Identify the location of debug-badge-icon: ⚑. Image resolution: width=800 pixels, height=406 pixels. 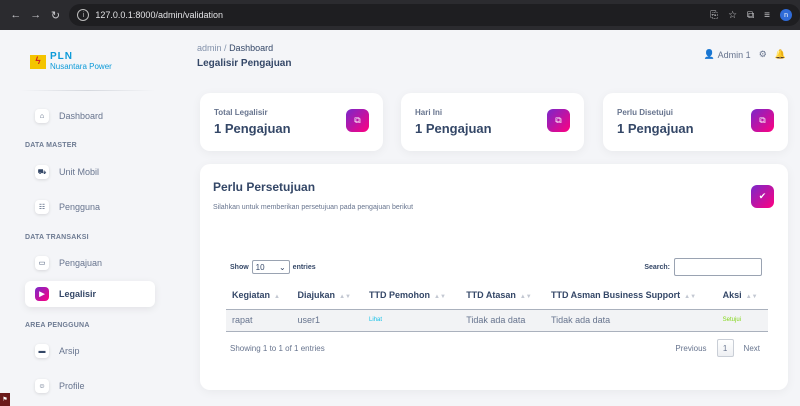
(5, 399).